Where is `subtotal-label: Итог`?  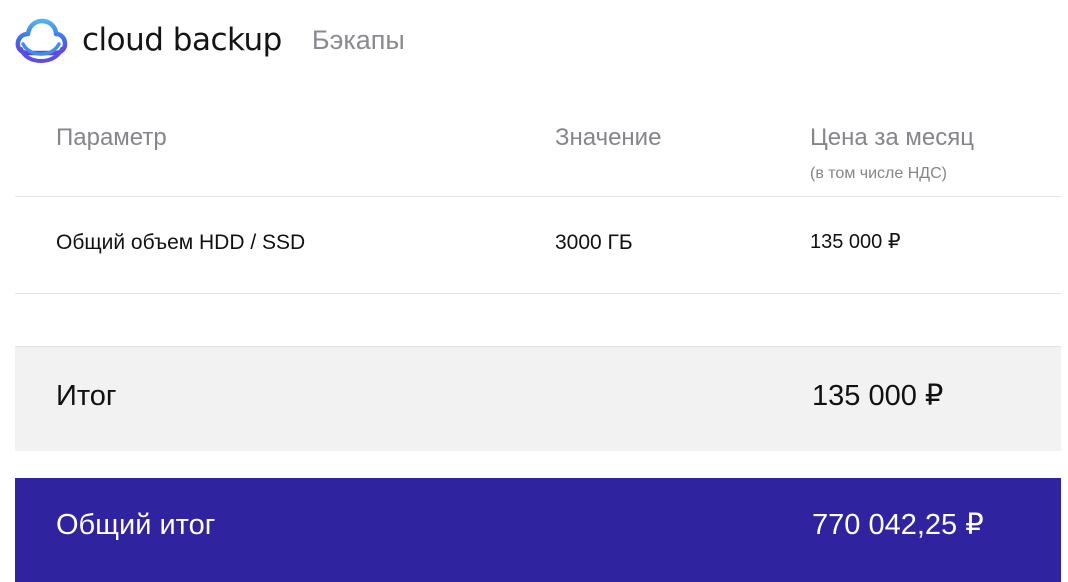 subtotal-label: Итог is located at coordinates (86, 396).